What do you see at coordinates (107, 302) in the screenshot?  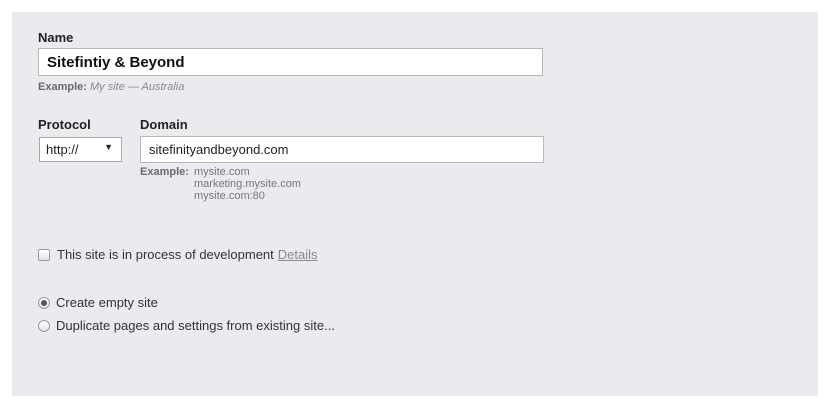 I see `create-empty-site-label: Create empty site` at bounding box center [107, 302].